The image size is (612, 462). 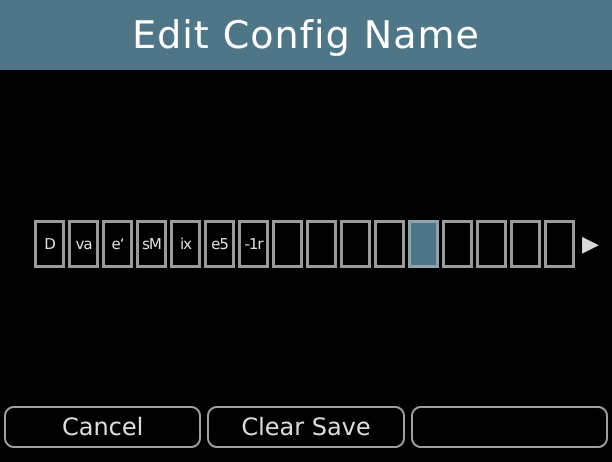 I want to click on character-text: sM, so click(x=151, y=244).